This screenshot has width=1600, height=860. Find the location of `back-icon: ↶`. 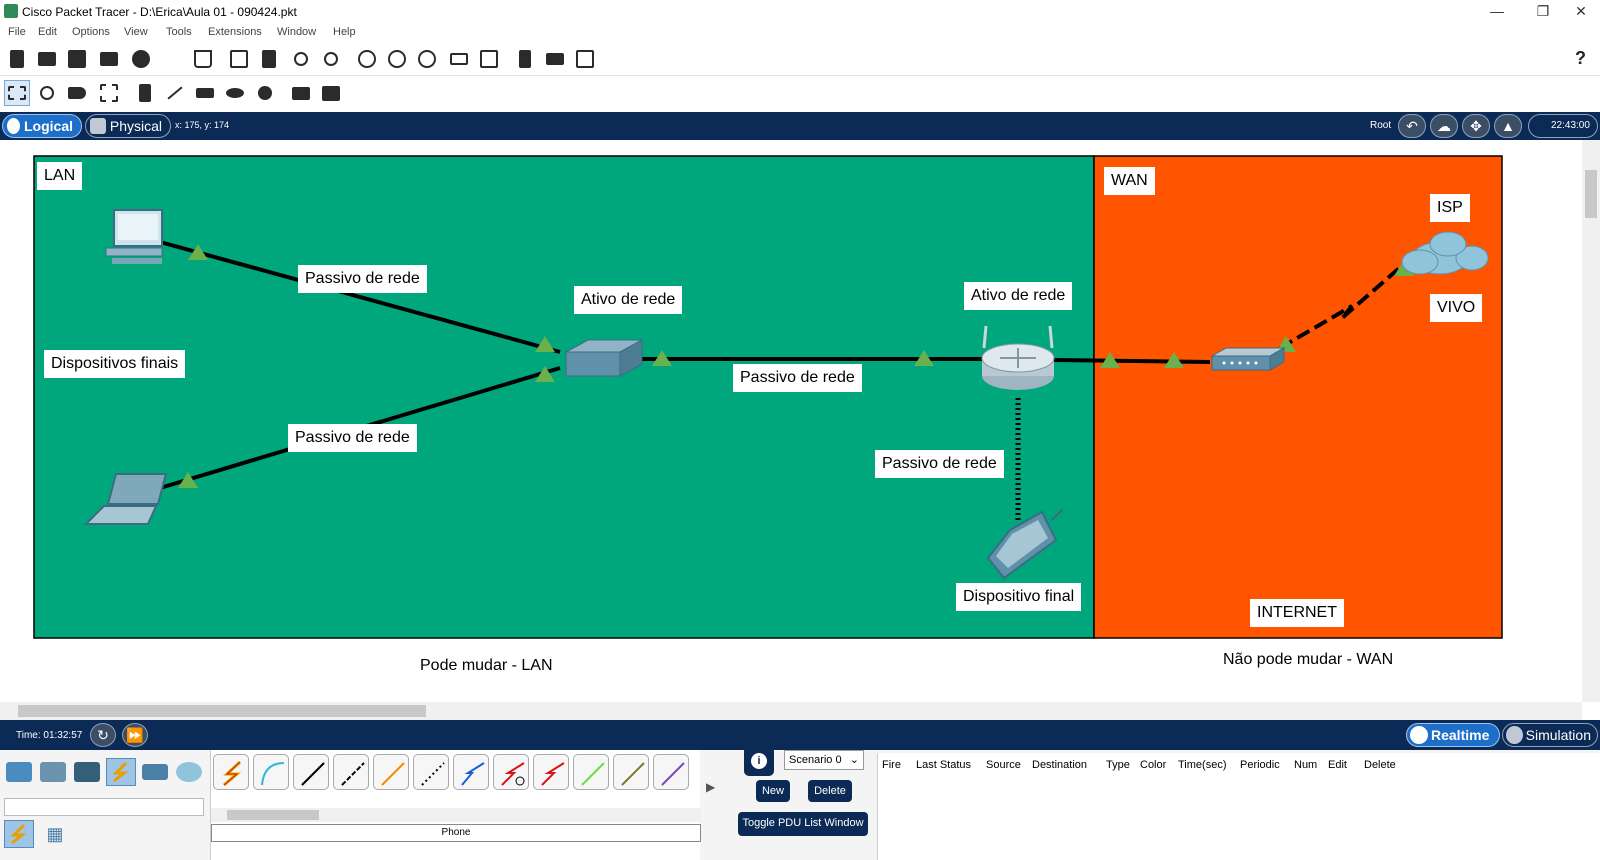

back-icon: ↶ is located at coordinates (1412, 126).